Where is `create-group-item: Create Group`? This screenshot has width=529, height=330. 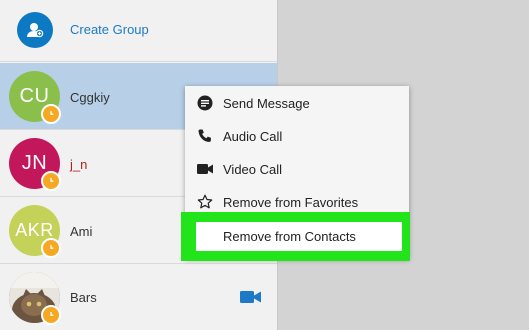
create-group-item: Create Group is located at coordinates (138, 31).